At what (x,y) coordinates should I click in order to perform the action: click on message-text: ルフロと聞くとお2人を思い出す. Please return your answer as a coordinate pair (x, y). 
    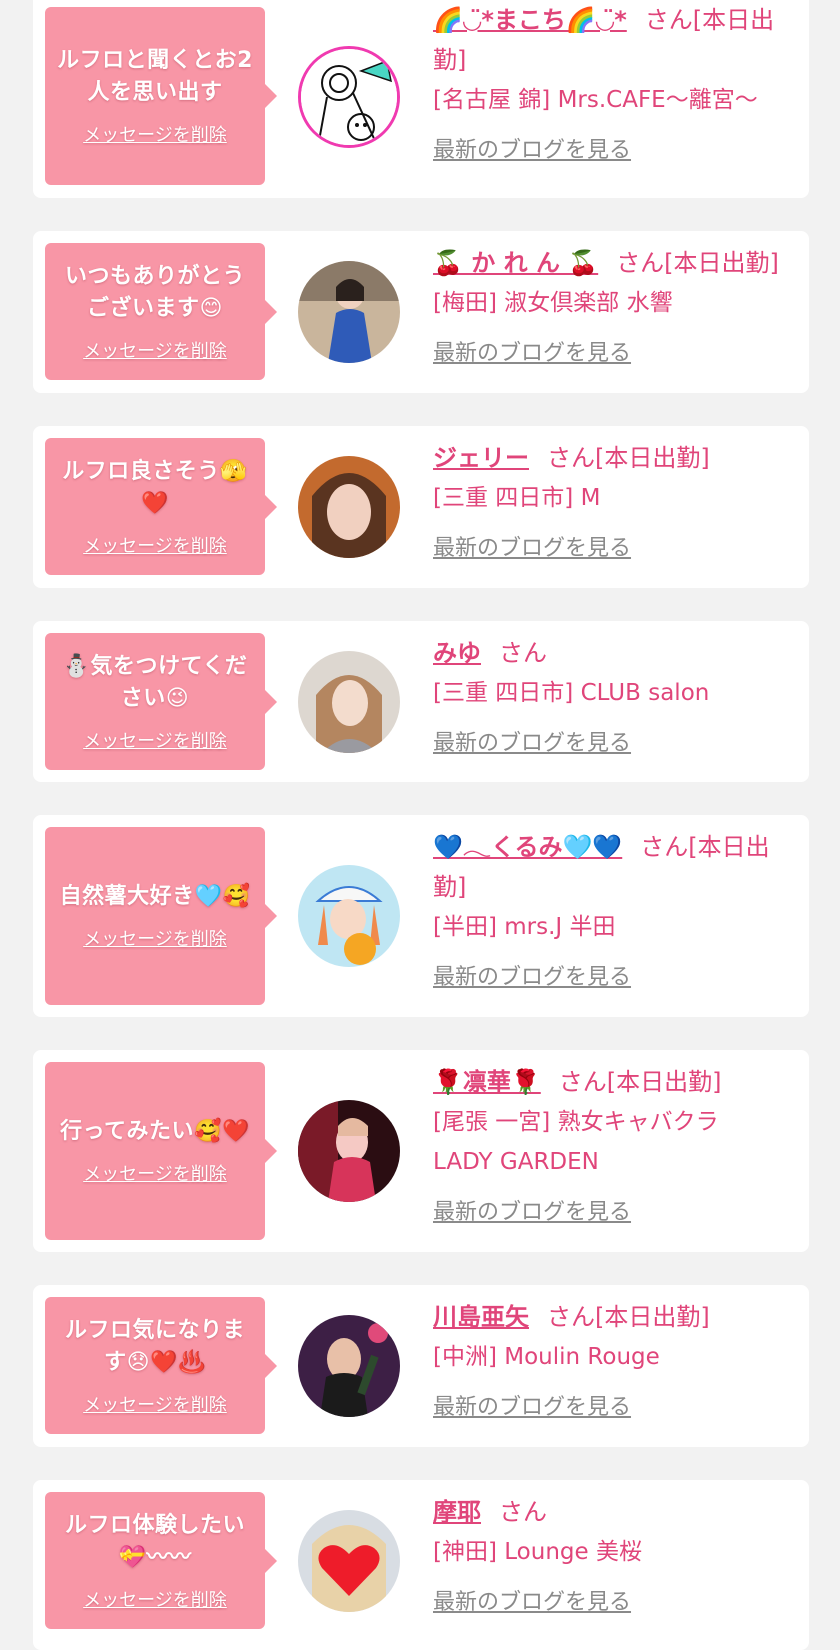
    Looking at the image, I should click on (155, 76).